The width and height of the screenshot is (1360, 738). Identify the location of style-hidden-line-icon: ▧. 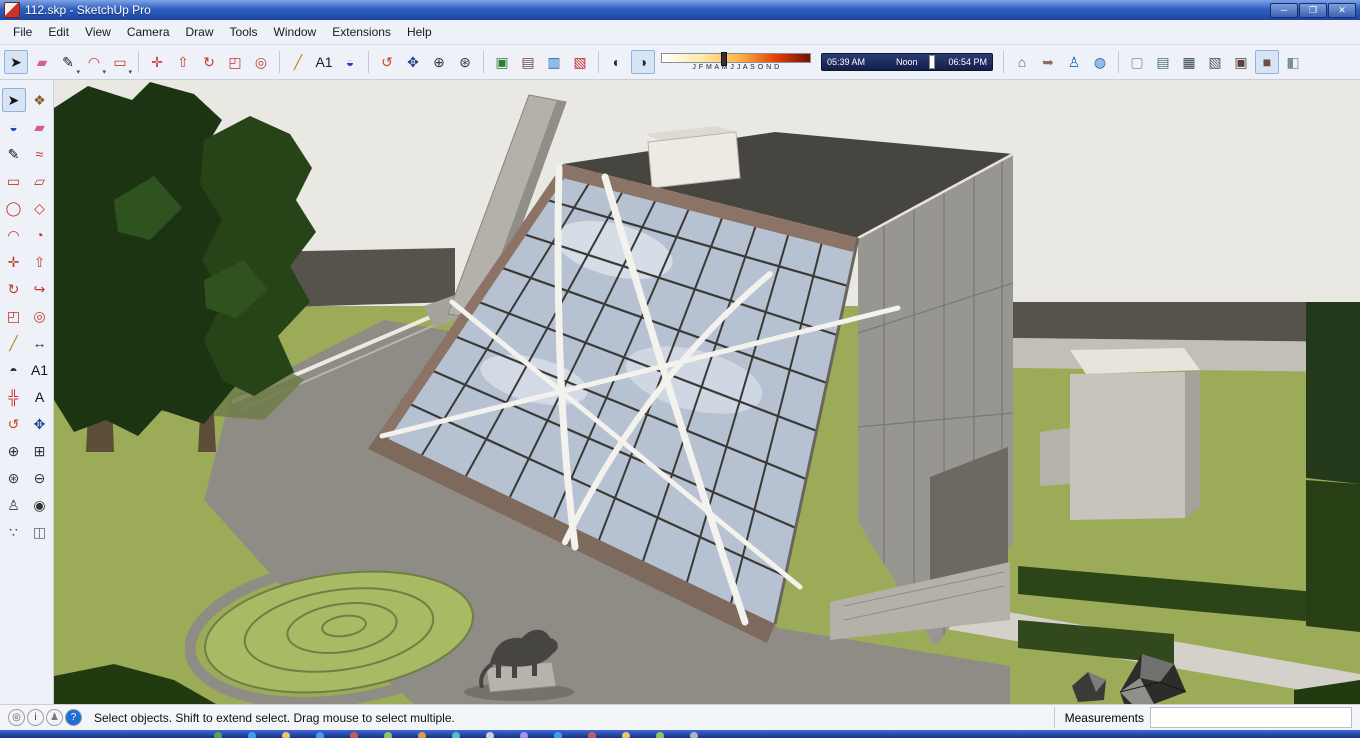
(1215, 62).